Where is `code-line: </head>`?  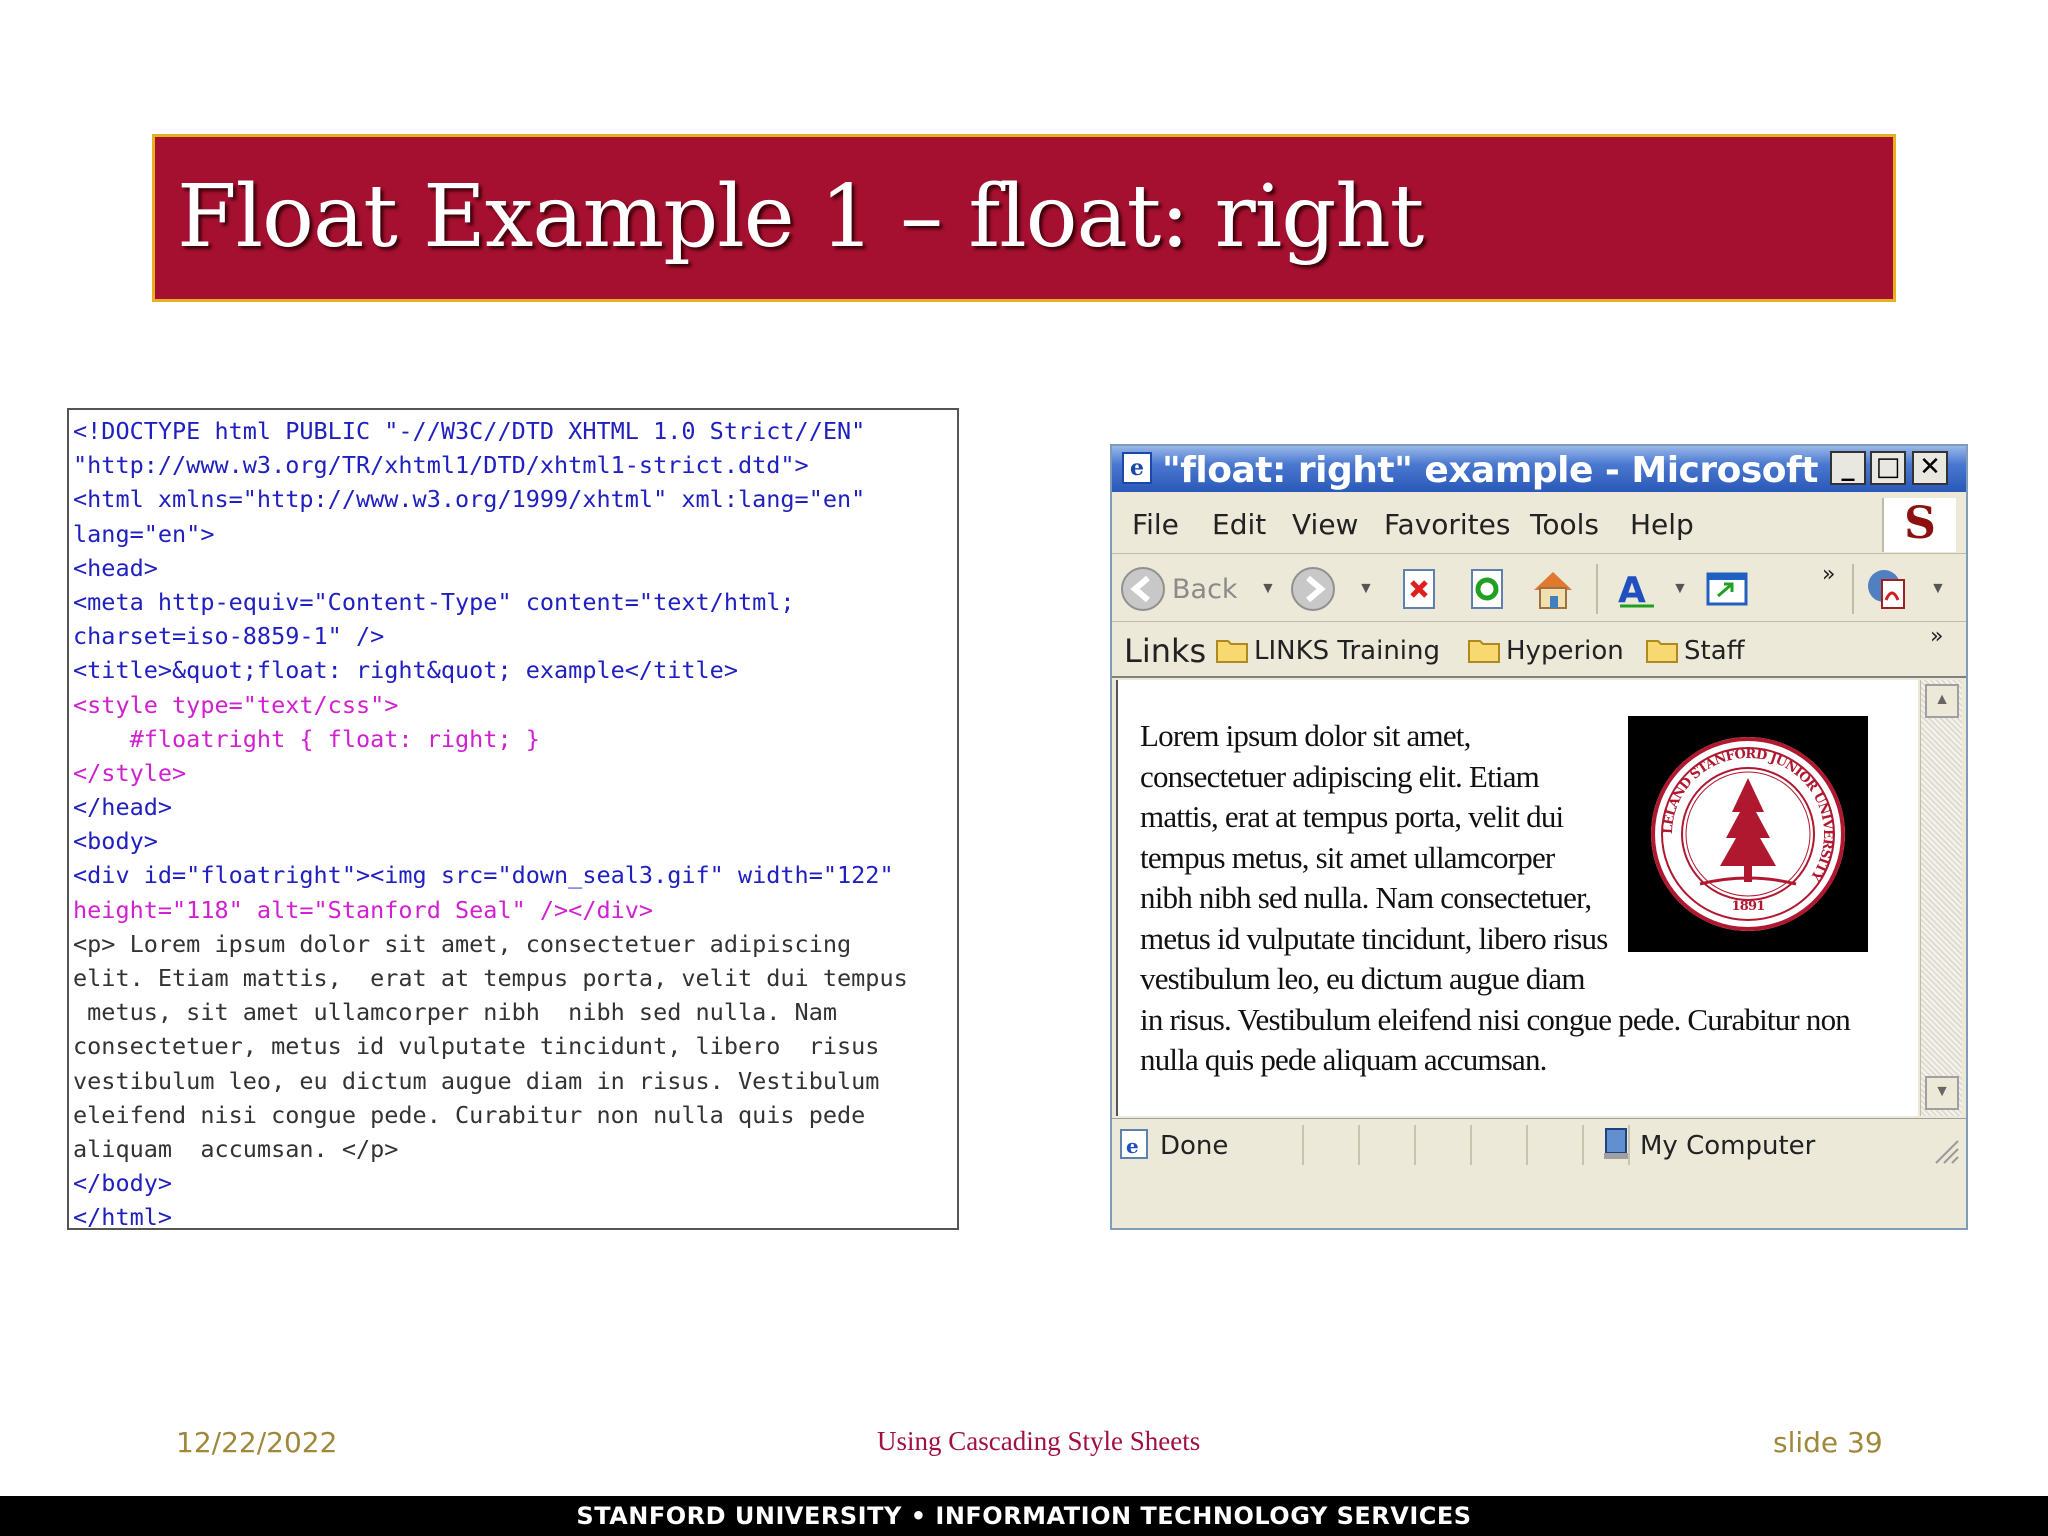
code-line: </head> is located at coordinates (123, 807).